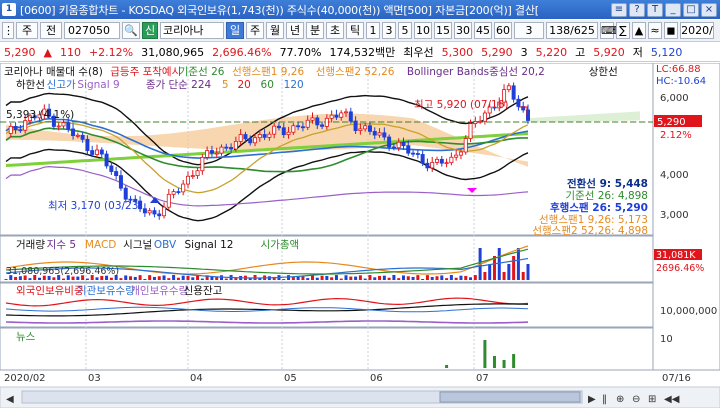 This screenshot has height=408, width=720. What do you see at coordinates (294, 85) in the screenshot?
I see `legend-item: 120` at bounding box center [294, 85].